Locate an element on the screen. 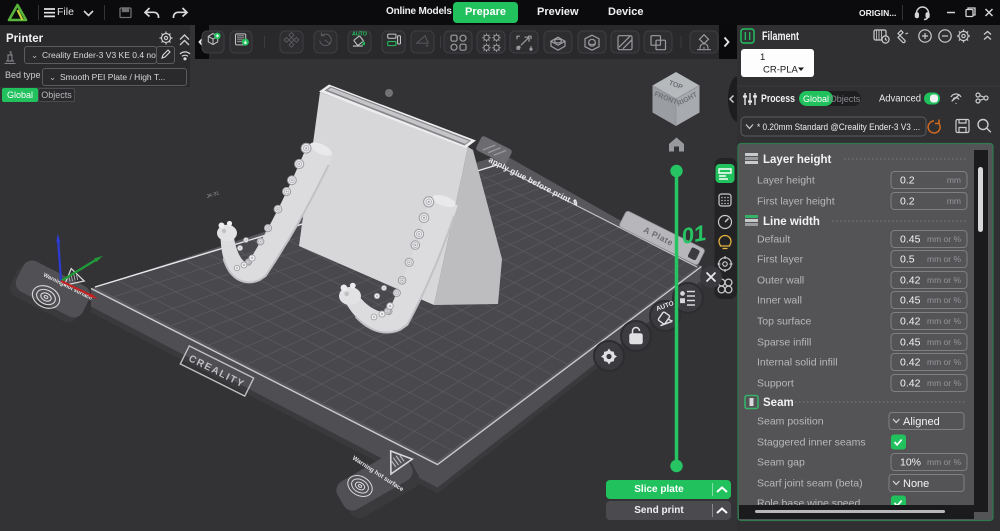 Image resolution: width=1000 pixels, height=531 pixels. svg-text: Sparse infill is located at coordinates (784, 343).